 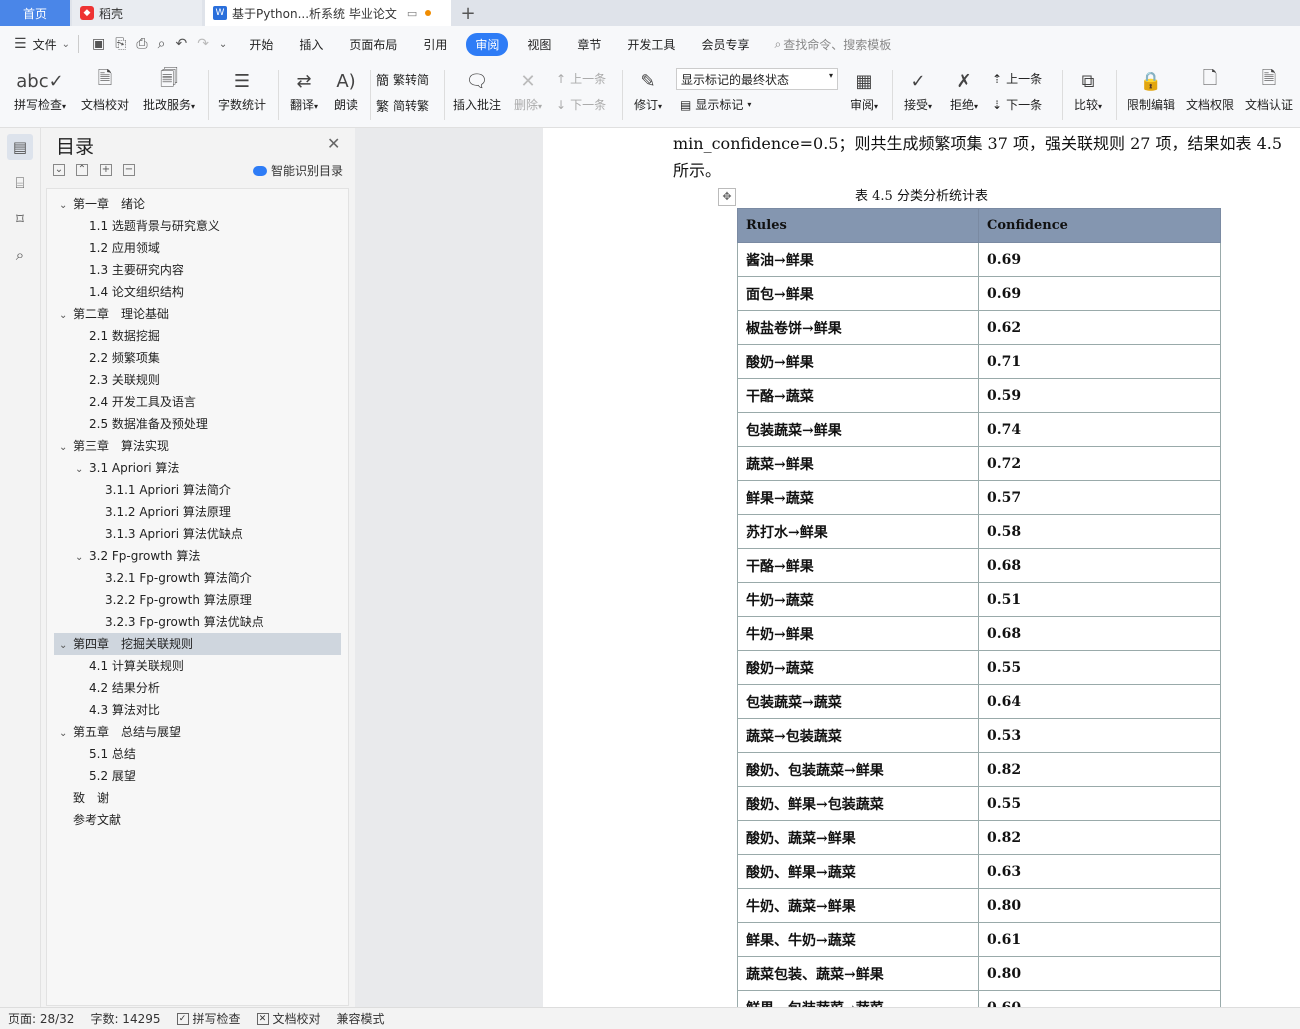 I want to click on toc-item: 1.4 论文组织结构, so click(x=129, y=292).